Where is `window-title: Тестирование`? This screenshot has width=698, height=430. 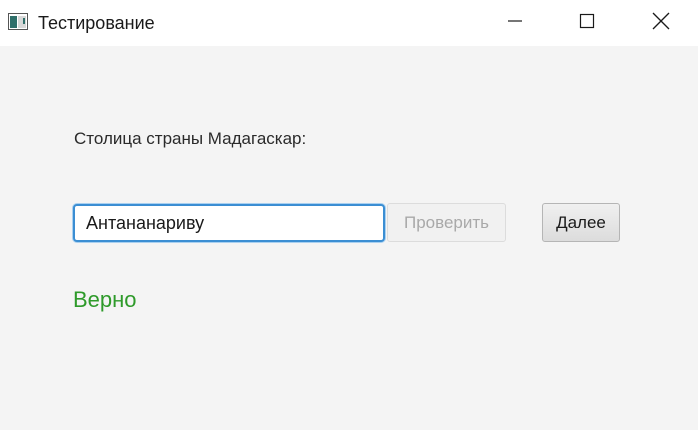 window-title: Тестирование is located at coordinates (96, 23).